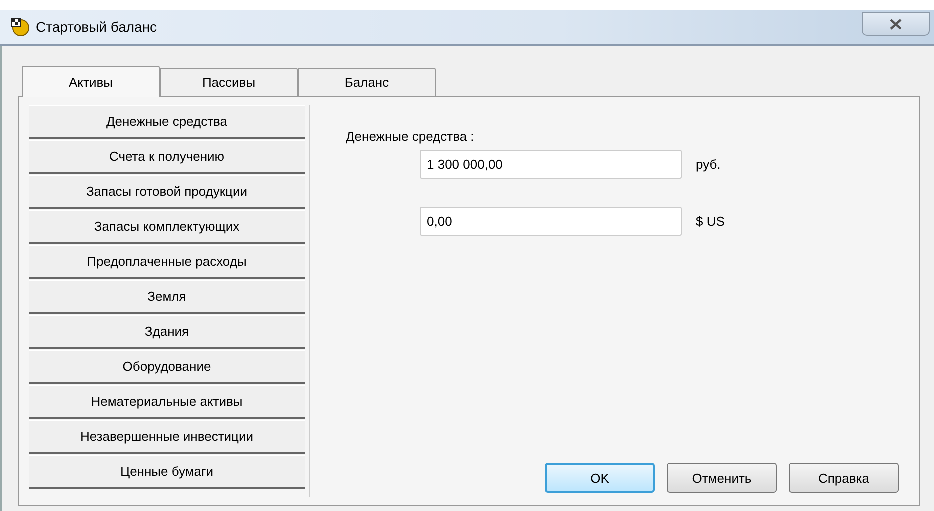 Image resolution: width=934 pixels, height=511 pixels. I want to click on dialog-button: OK, so click(600, 478).